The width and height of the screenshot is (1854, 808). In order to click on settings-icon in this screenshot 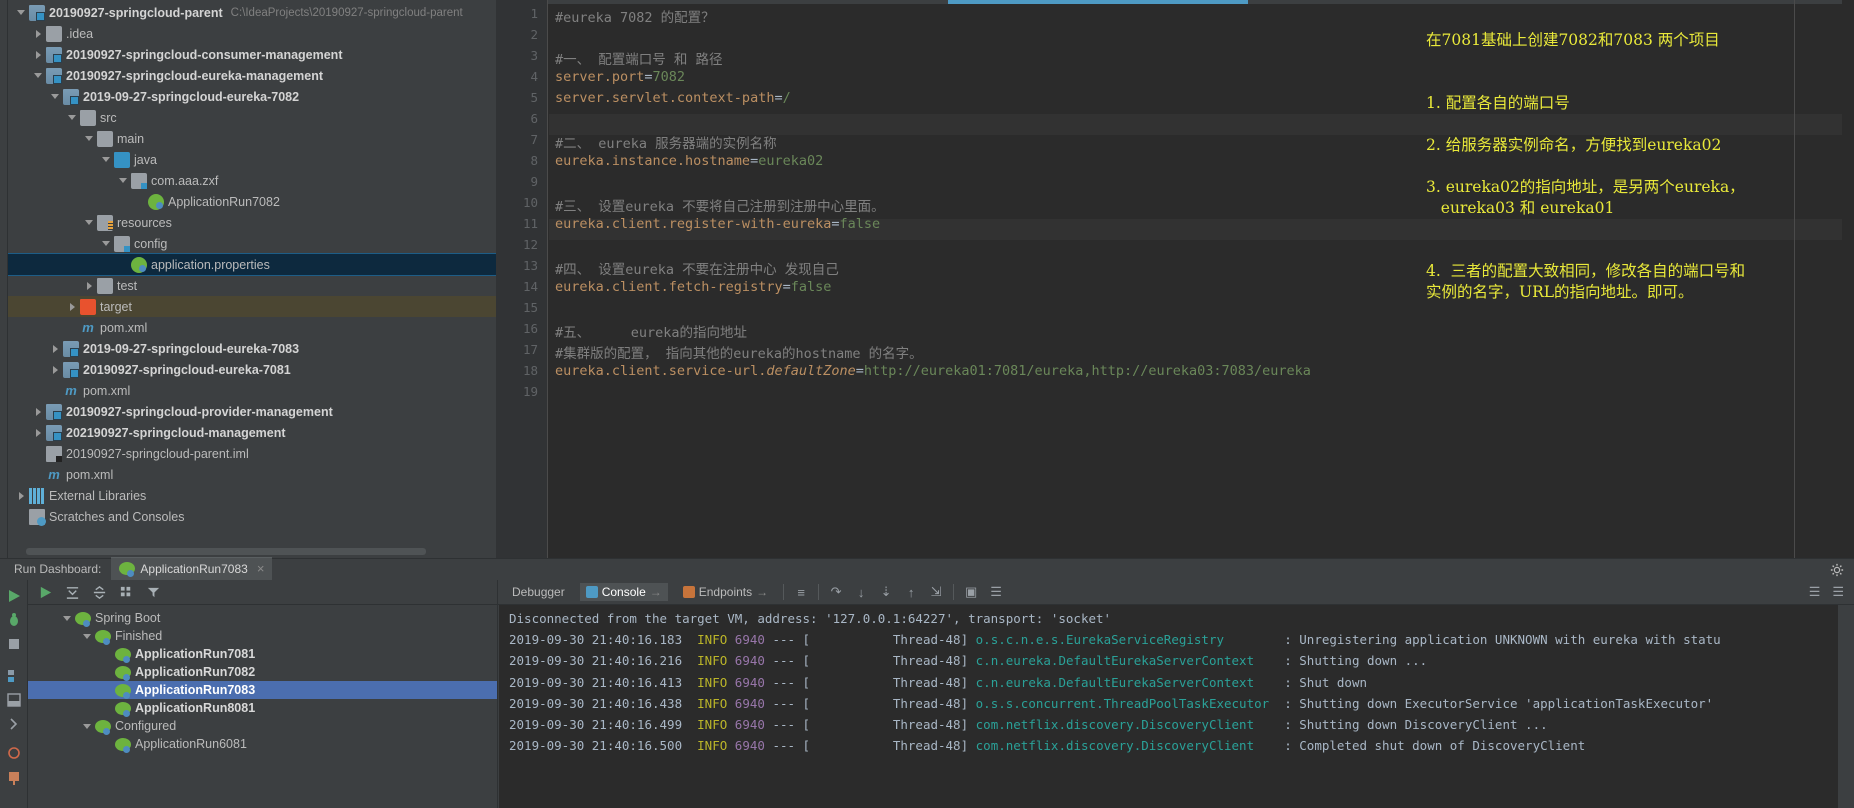, I will do `click(14, 753)`.